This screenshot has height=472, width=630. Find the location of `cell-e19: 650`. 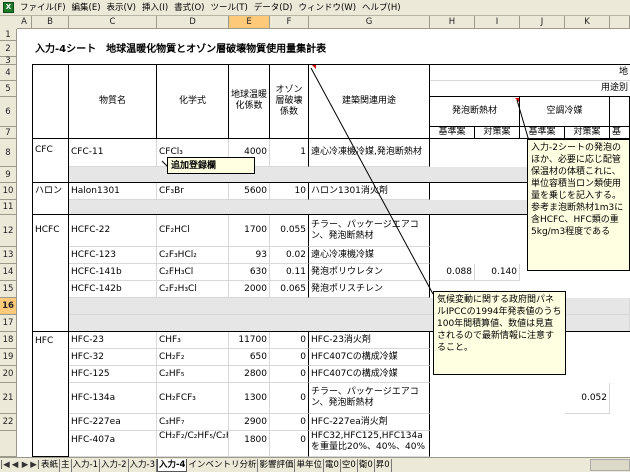

cell-e19: 650 is located at coordinates (249, 357).